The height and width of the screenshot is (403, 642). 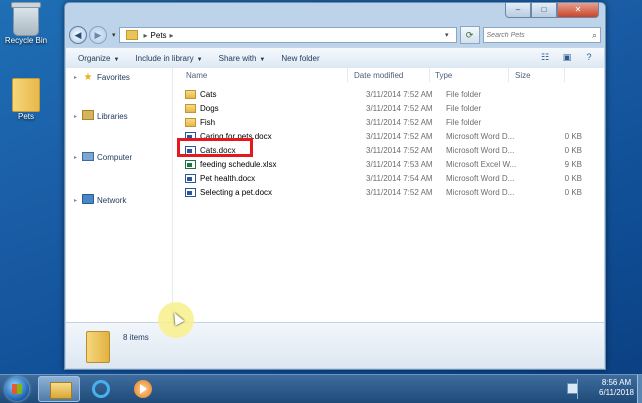 What do you see at coordinates (88, 116) in the screenshot?
I see `libraries-icon` at bounding box center [88, 116].